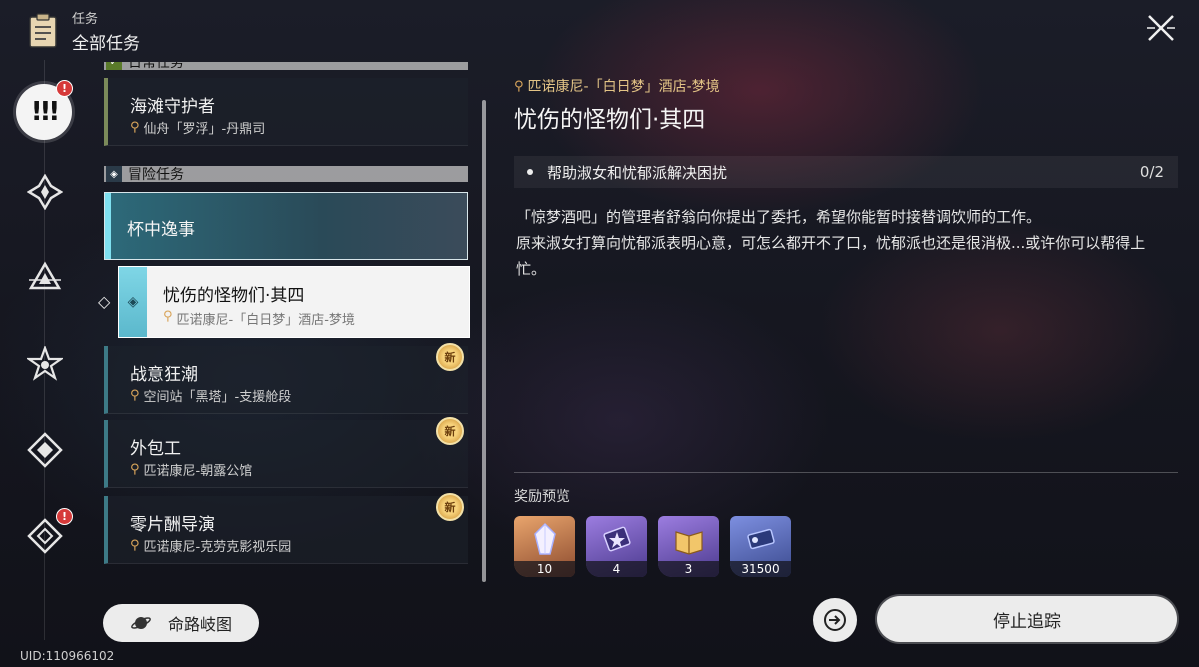 The height and width of the screenshot is (667, 1199). I want to click on battle-record-icon, so click(617, 539).